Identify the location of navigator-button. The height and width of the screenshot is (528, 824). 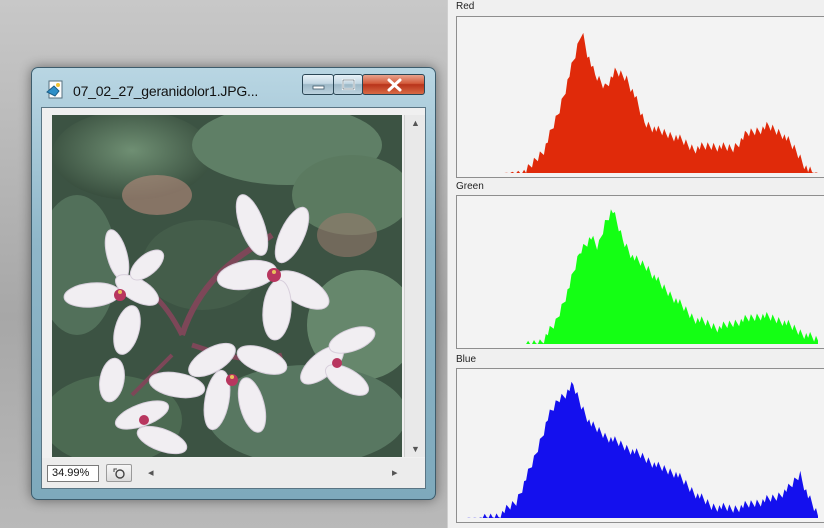
(119, 473).